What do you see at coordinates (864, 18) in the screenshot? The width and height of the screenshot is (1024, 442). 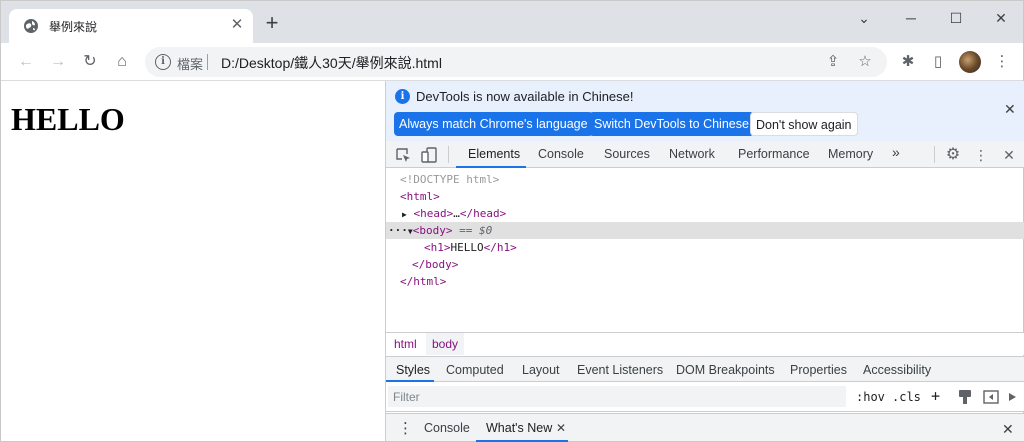 I see `tab-search-icon: ⌄` at bounding box center [864, 18].